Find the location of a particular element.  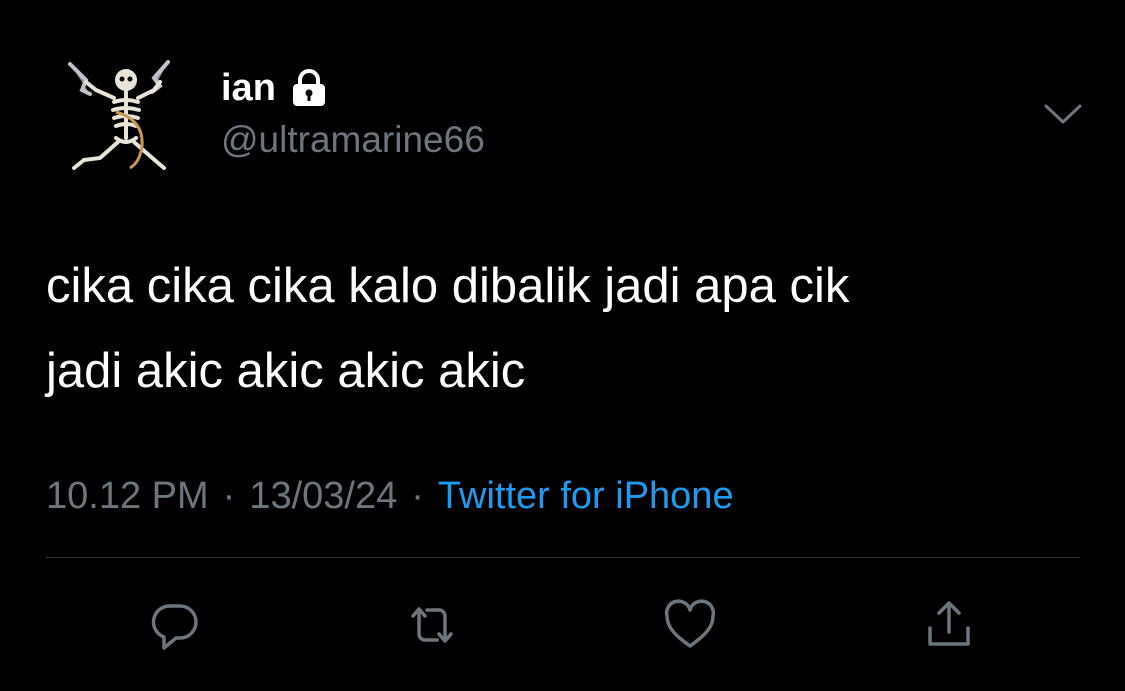

tweet-meta: 10.12 PM · 13/03/24 · Twitter for iPhone is located at coordinates (390, 496).